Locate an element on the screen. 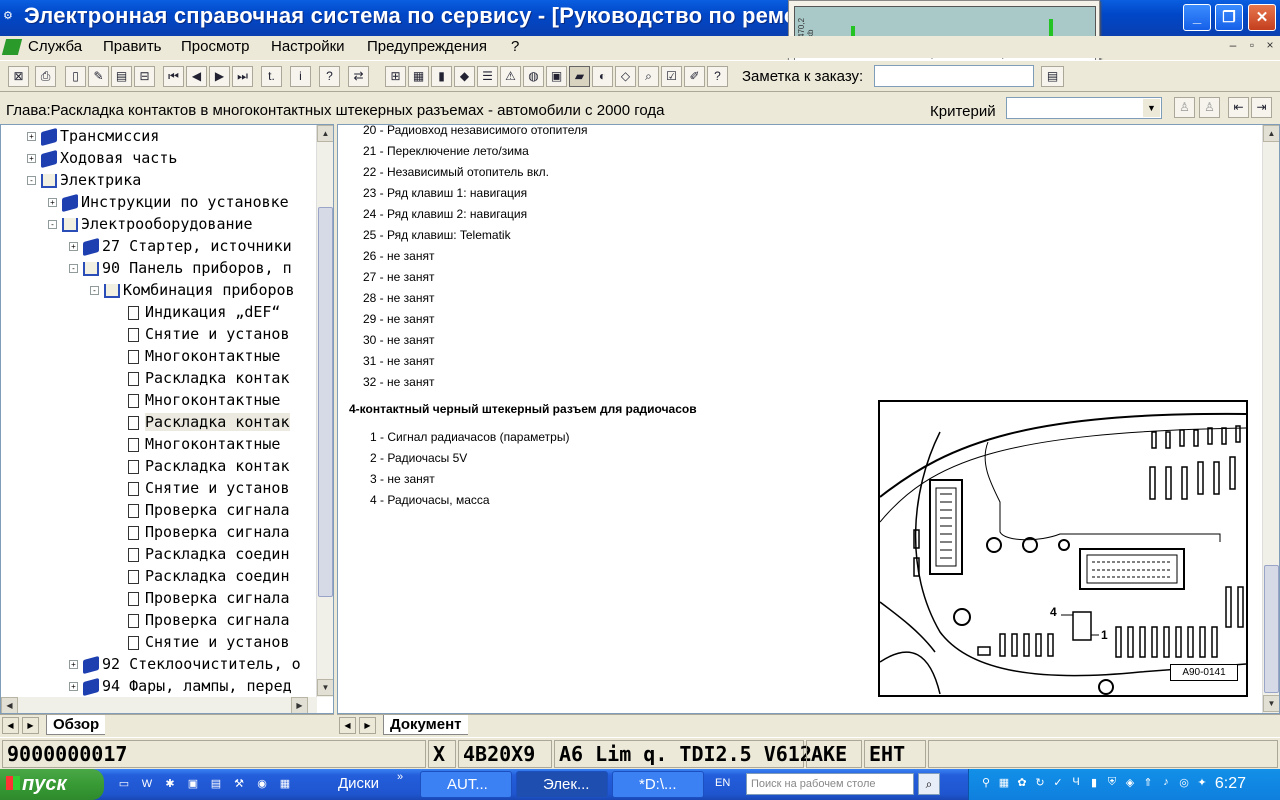  antivirus-tray-icon: ◈ is located at coordinates (1130, 783).